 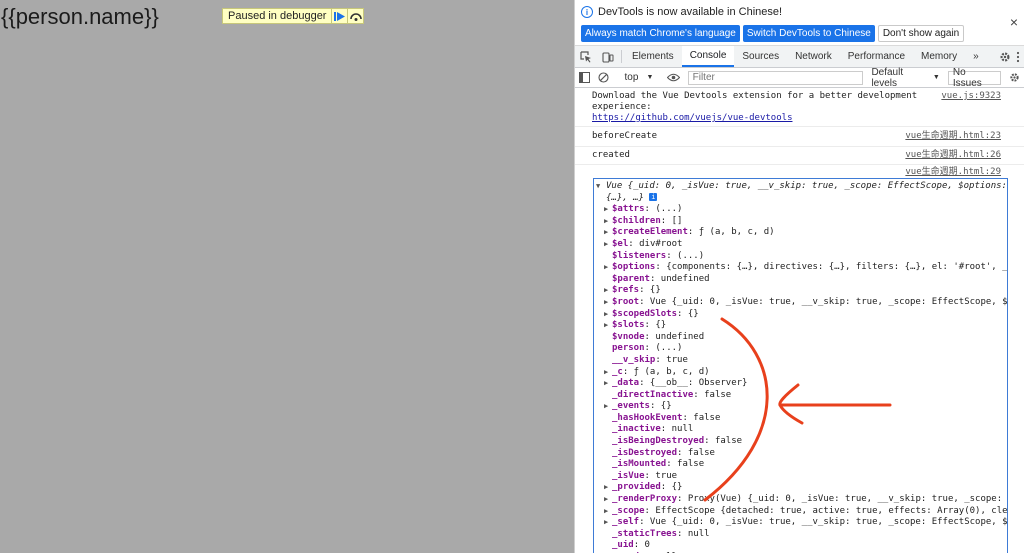 What do you see at coordinates (800, 326) in the screenshot?
I see `property-row: ▶ $slots: {}` at bounding box center [800, 326].